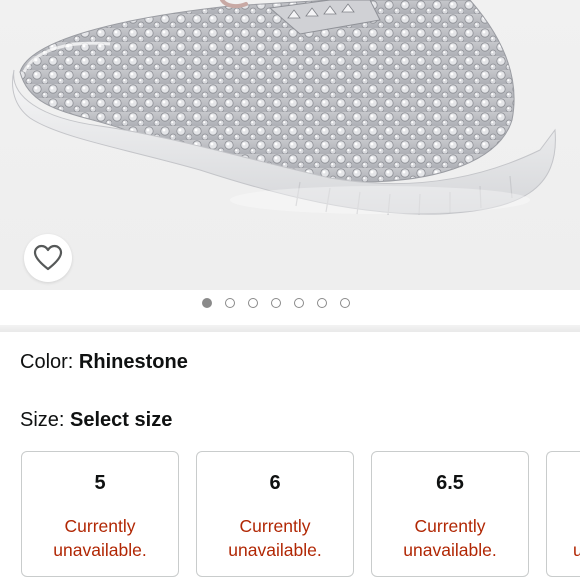  I want to click on wishlist-button, so click(48, 258).